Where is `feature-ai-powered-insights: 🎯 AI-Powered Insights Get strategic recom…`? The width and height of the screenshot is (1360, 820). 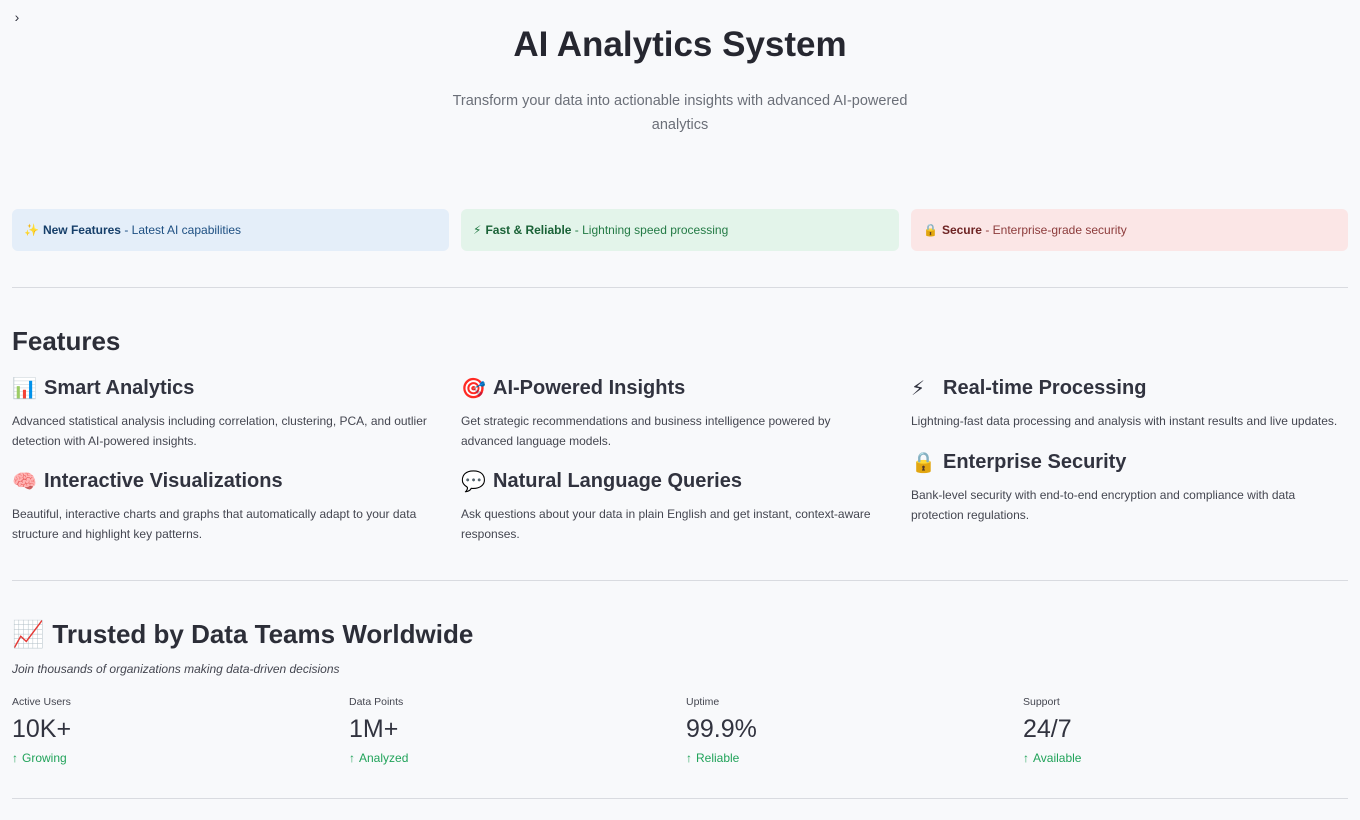 feature-ai-powered-insights: 🎯 AI-Powered Insights Get strategic recom… is located at coordinates (671, 412).